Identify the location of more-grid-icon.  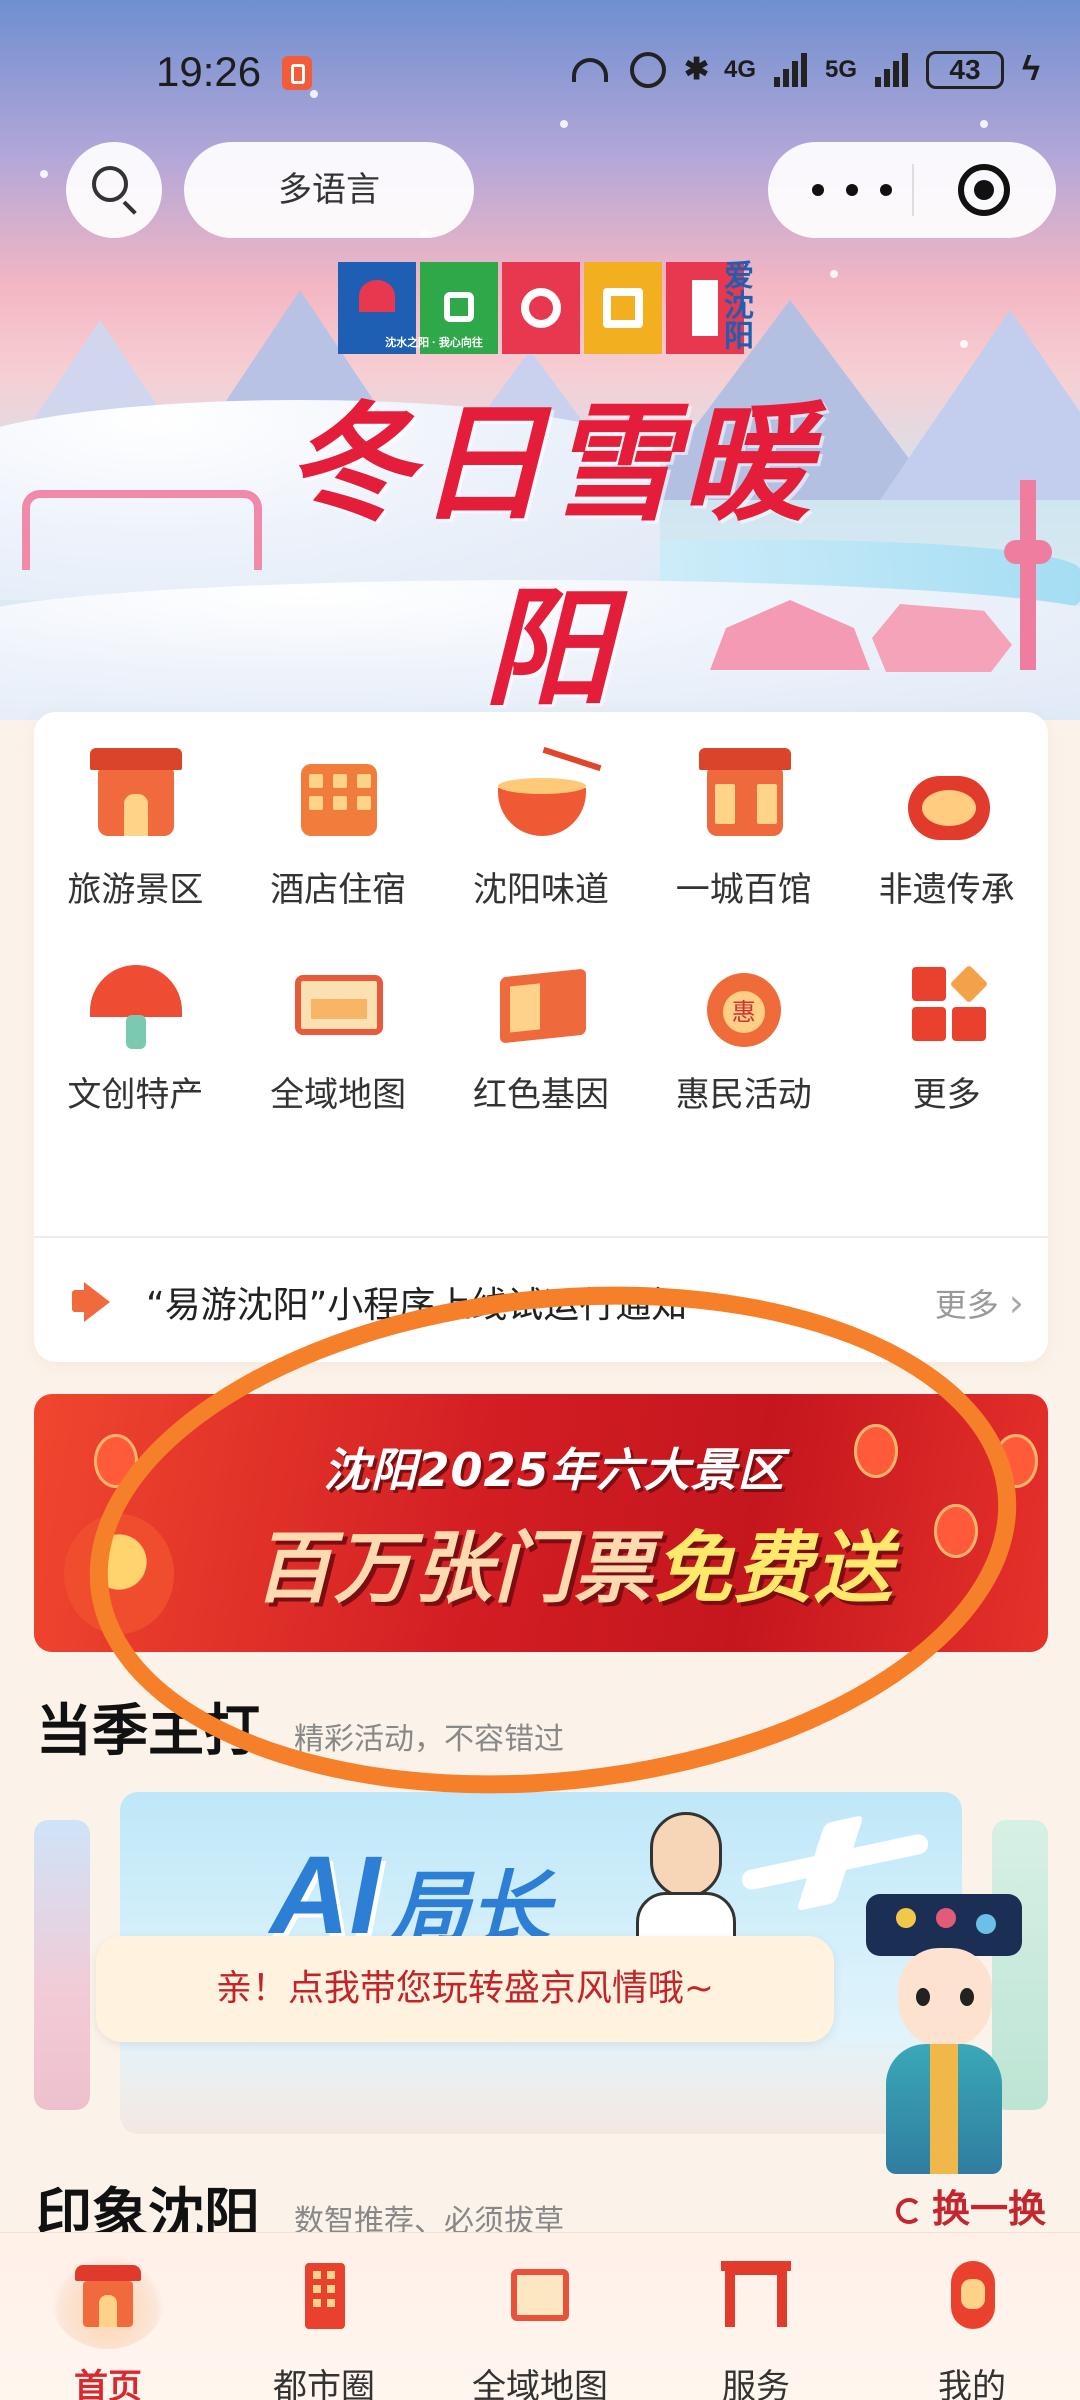
(947, 1002).